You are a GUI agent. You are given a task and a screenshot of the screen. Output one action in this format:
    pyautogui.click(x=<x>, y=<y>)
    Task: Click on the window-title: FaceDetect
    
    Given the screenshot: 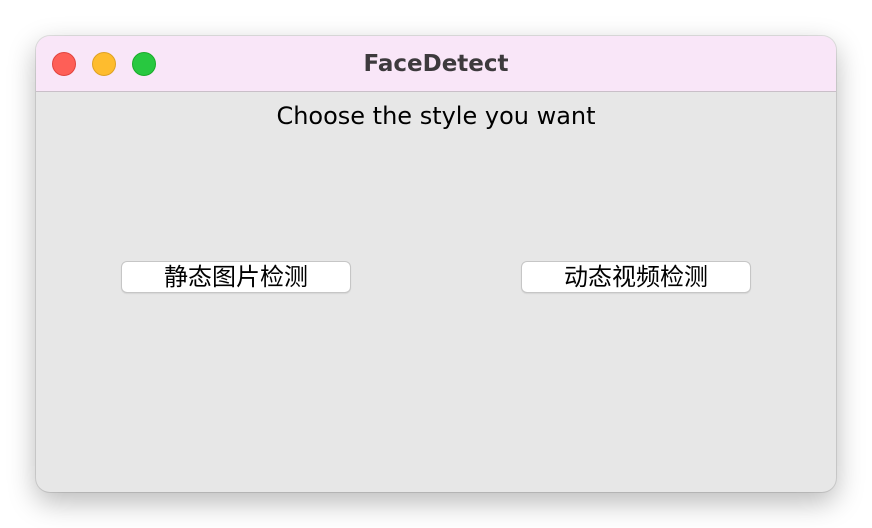 What is the action you would take?
    pyautogui.click(x=436, y=64)
    